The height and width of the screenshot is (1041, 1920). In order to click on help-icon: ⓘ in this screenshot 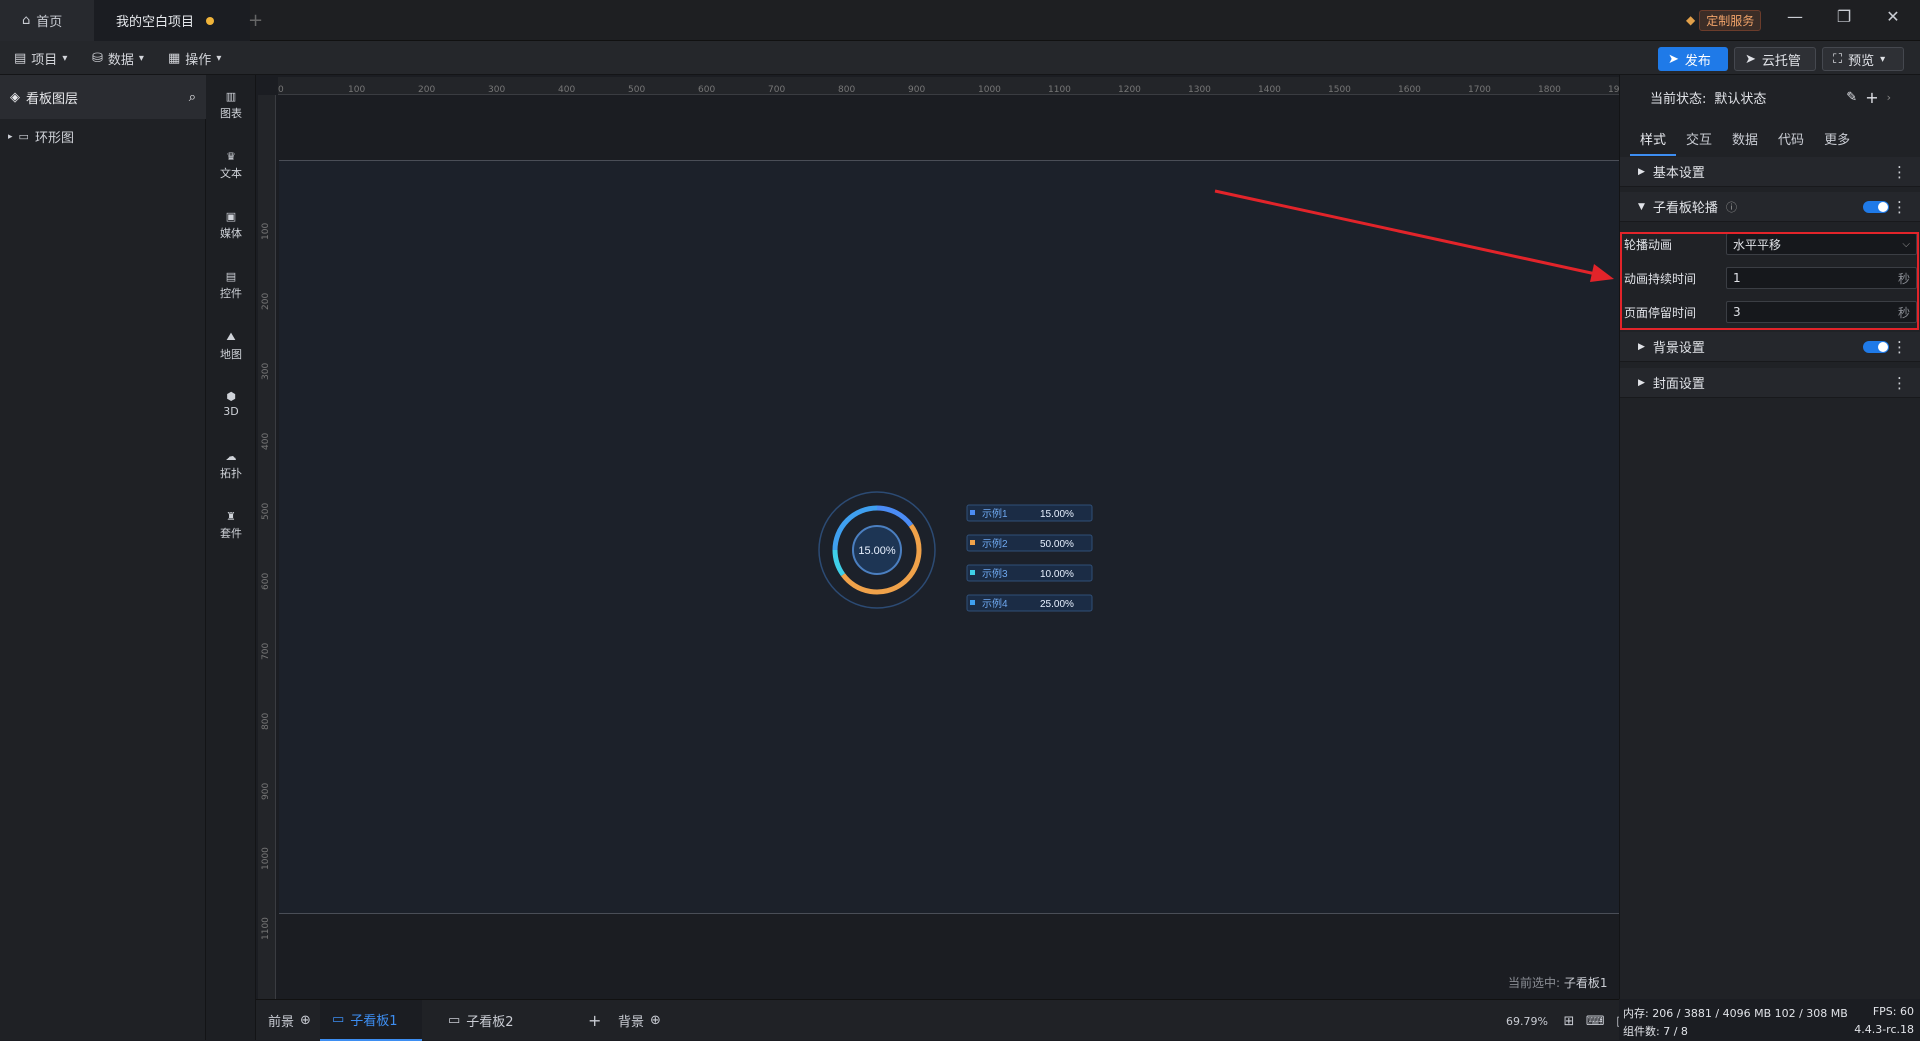, I will do `click(1731, 207)`.